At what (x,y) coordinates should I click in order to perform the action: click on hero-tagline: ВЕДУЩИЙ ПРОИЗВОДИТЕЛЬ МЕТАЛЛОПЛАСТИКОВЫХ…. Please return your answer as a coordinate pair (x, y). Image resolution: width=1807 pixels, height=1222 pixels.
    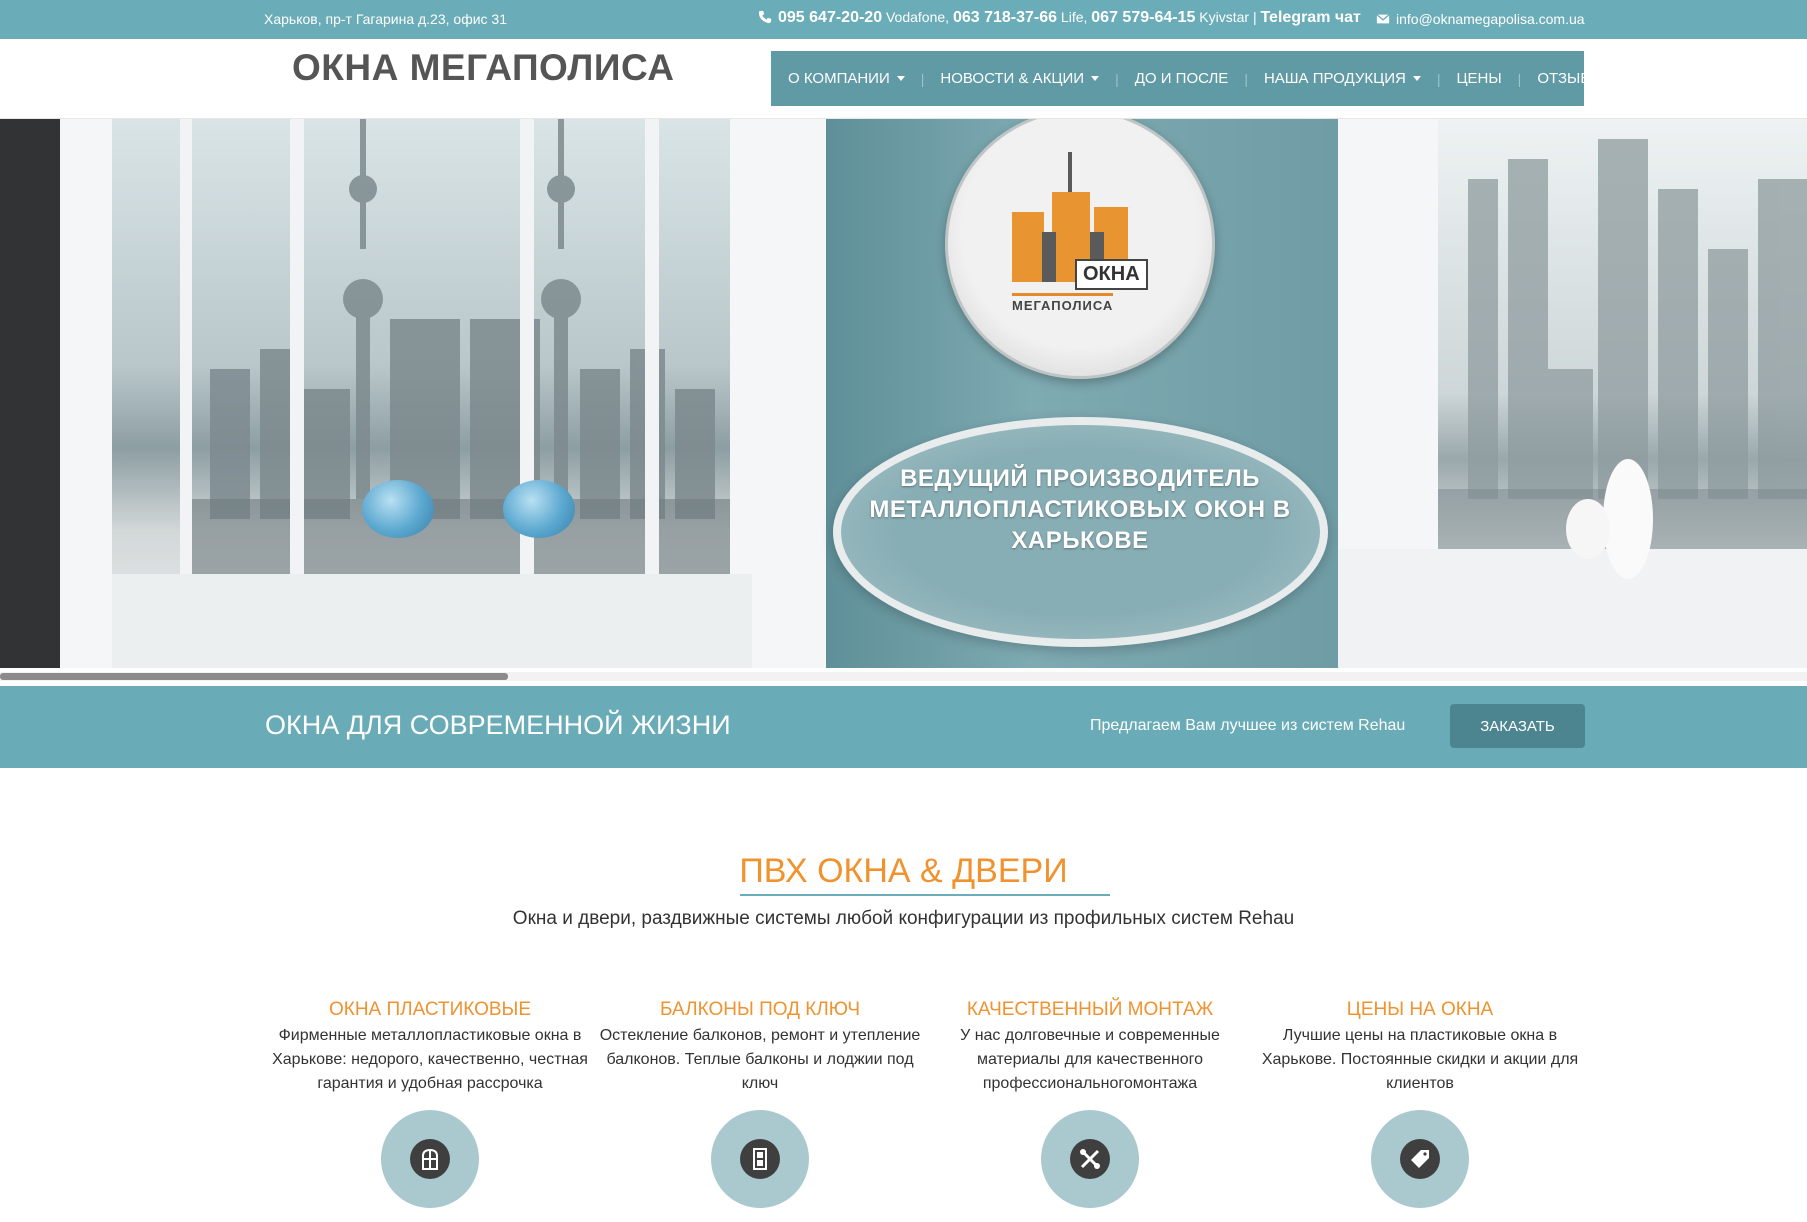
    Looking at the image, I should click on (1080, 509).